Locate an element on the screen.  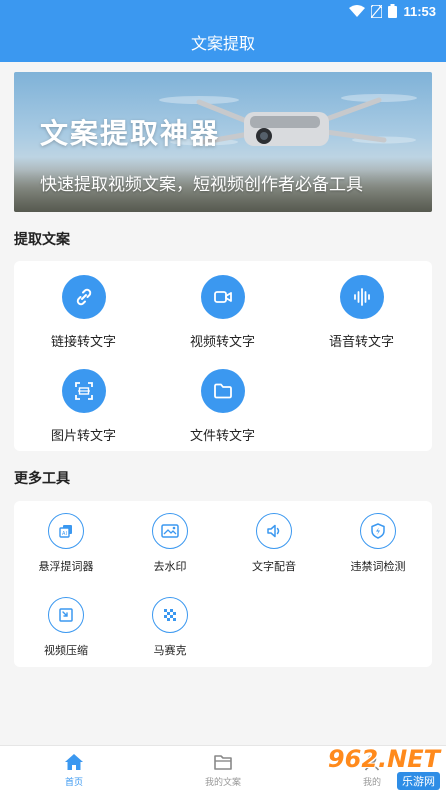
mosaic-label: 马赛克 is located at coordinates (170, 650).